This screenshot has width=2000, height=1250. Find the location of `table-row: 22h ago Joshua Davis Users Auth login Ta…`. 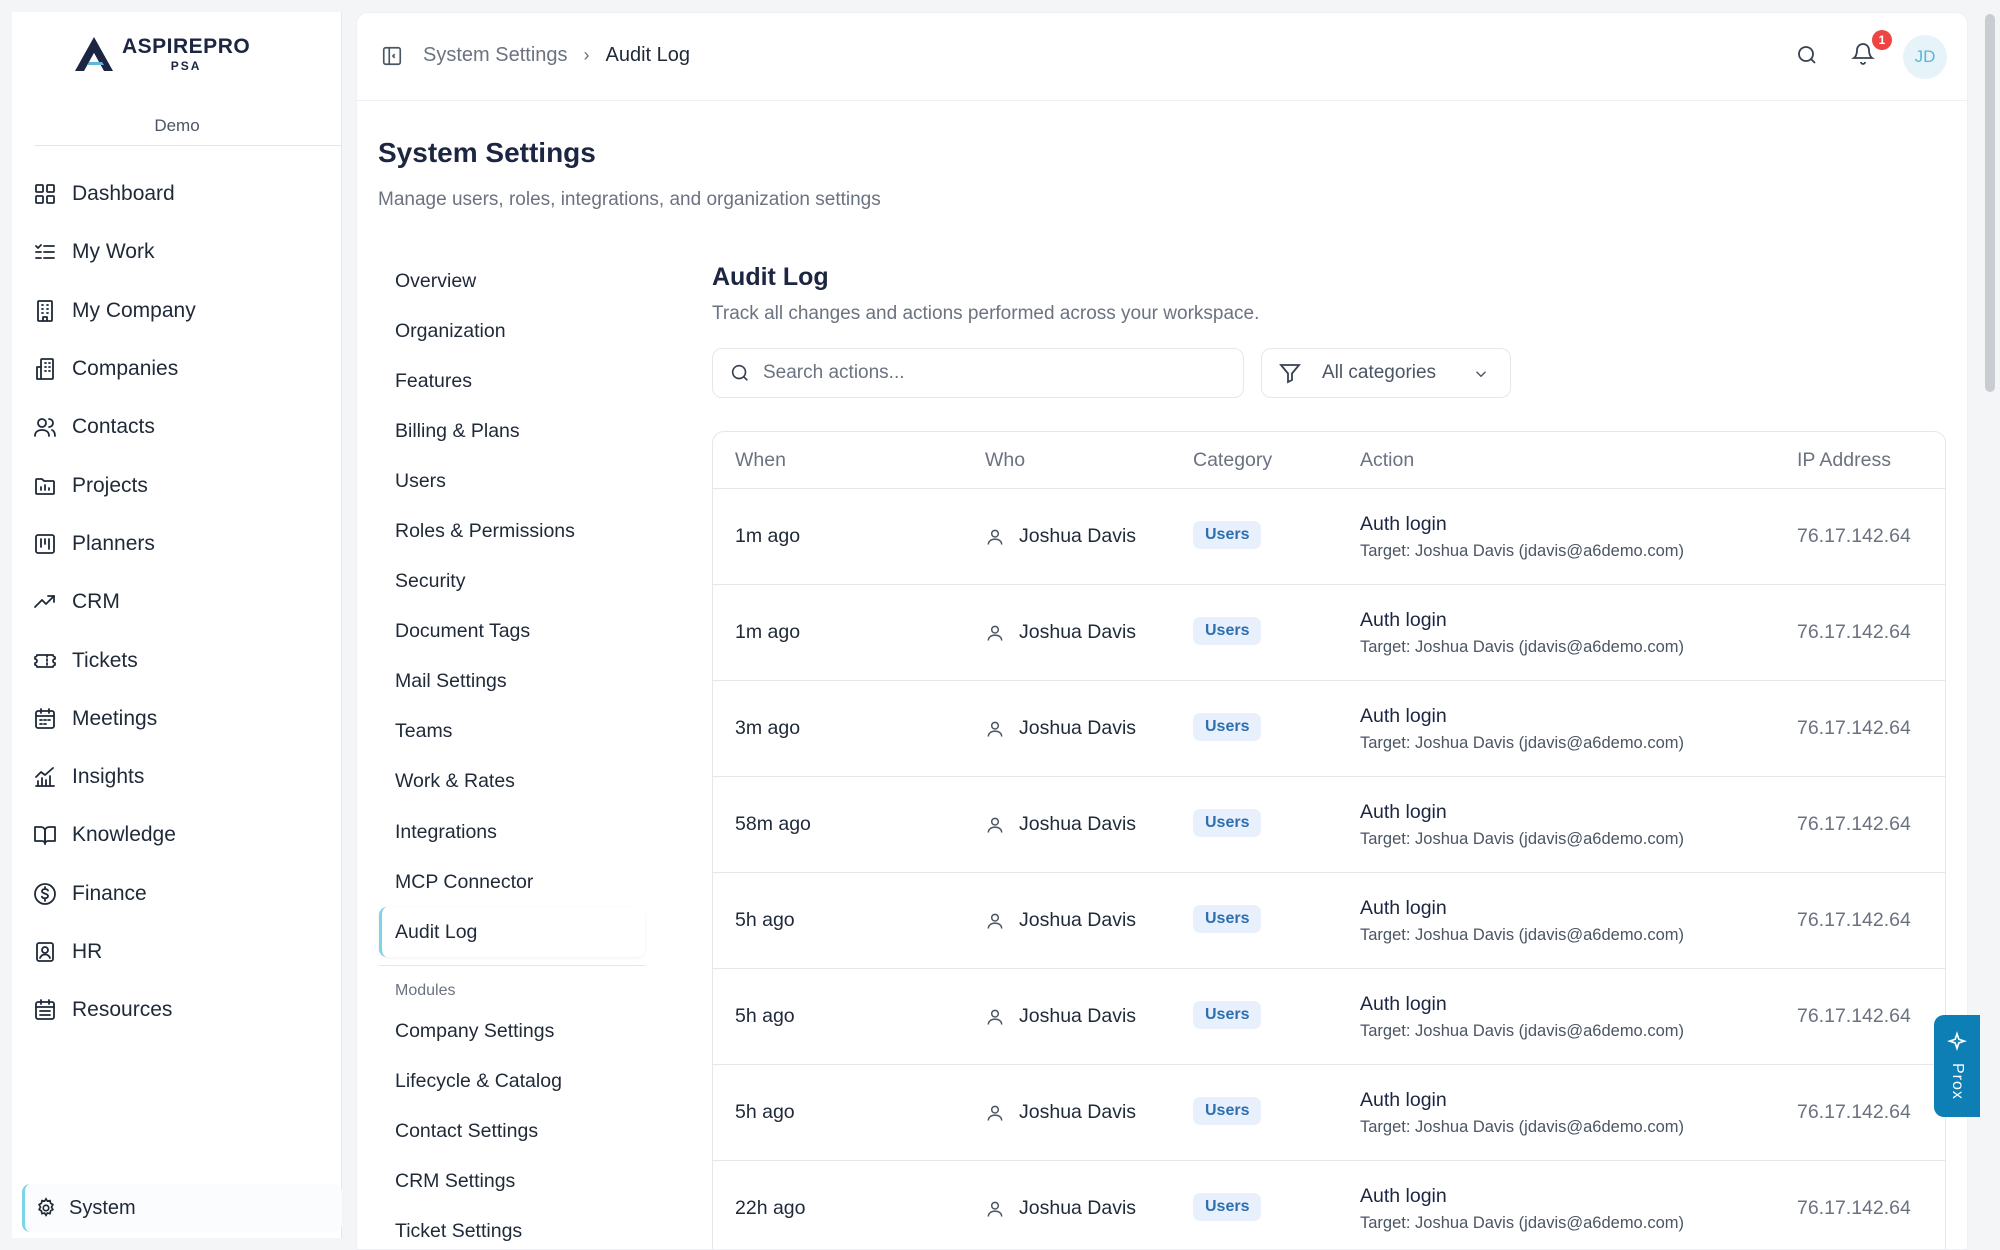

table-row: 22h ago Joshua Davis Users Auth login Ta… is located at coordinates (1329, 1205).